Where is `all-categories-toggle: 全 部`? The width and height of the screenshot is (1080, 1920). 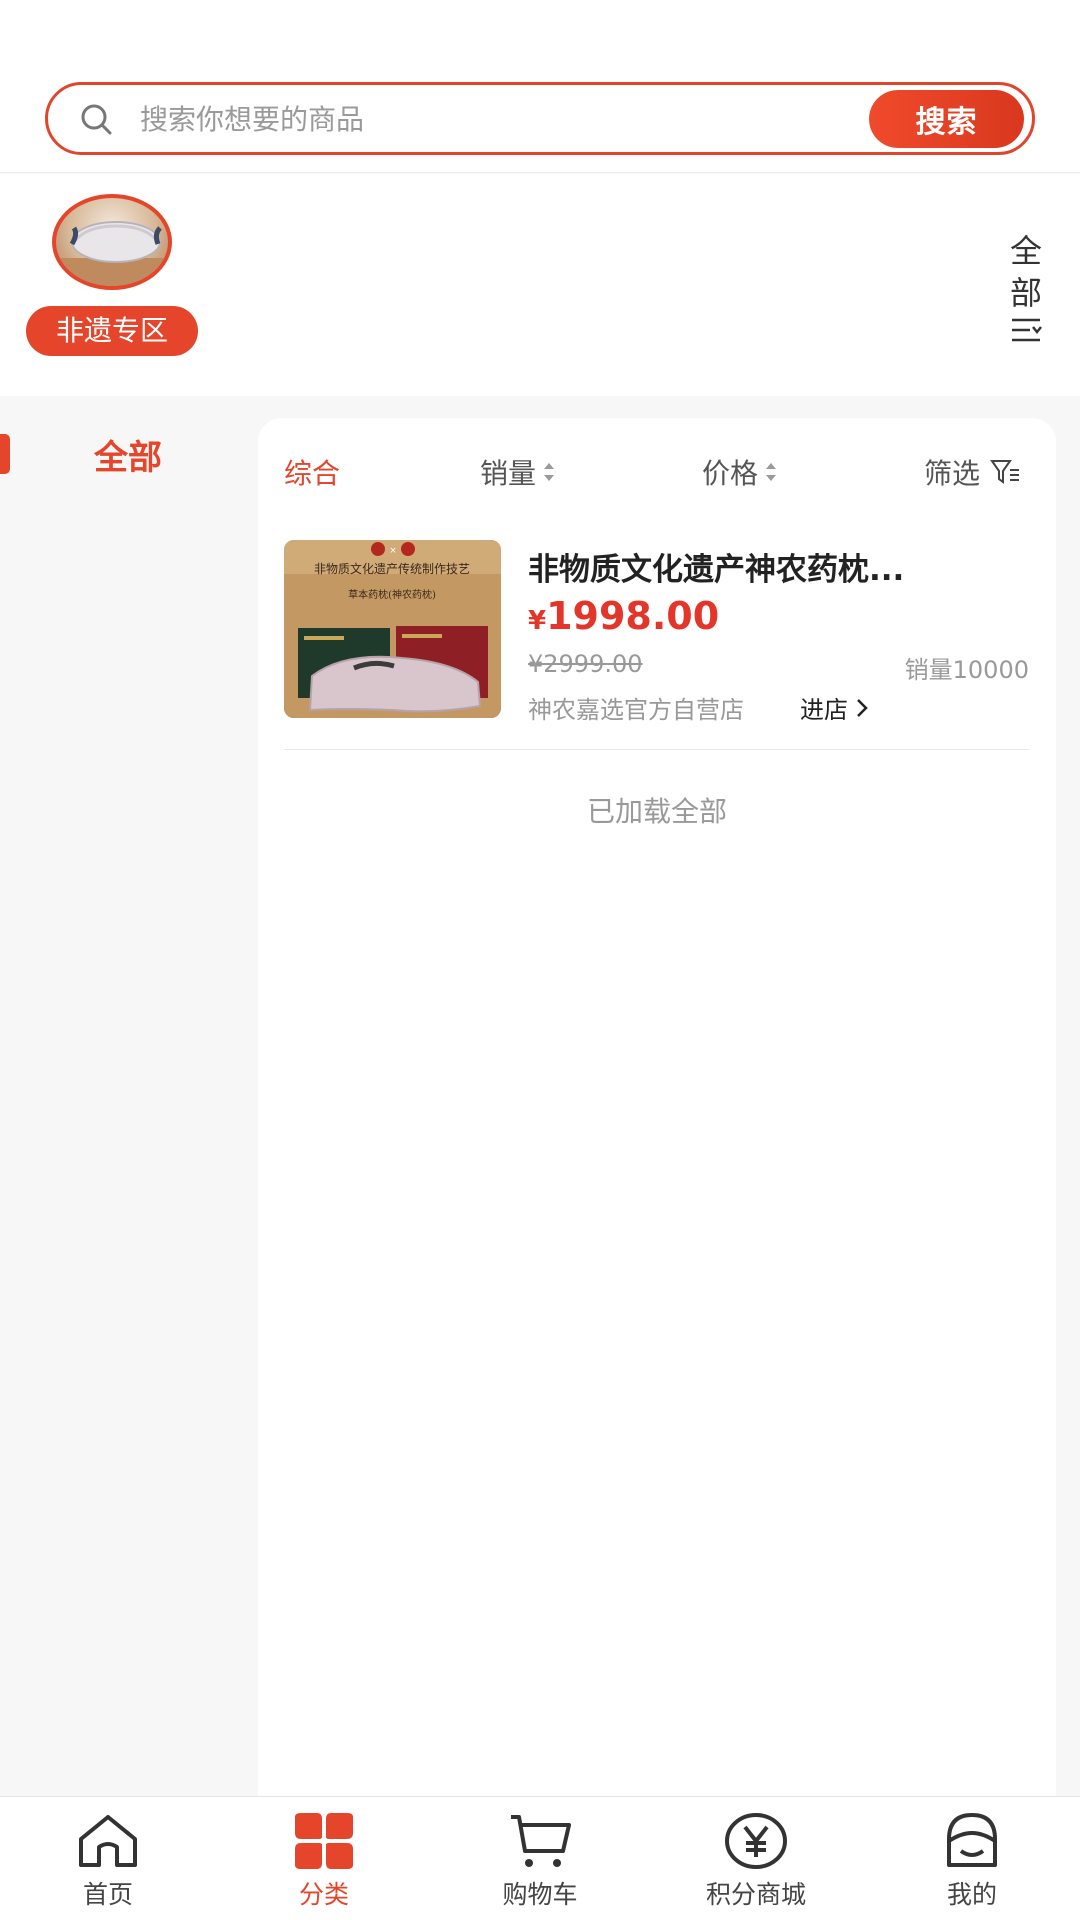 all-categories-toggle: 全 部 is located at coordinates (1026, 287).